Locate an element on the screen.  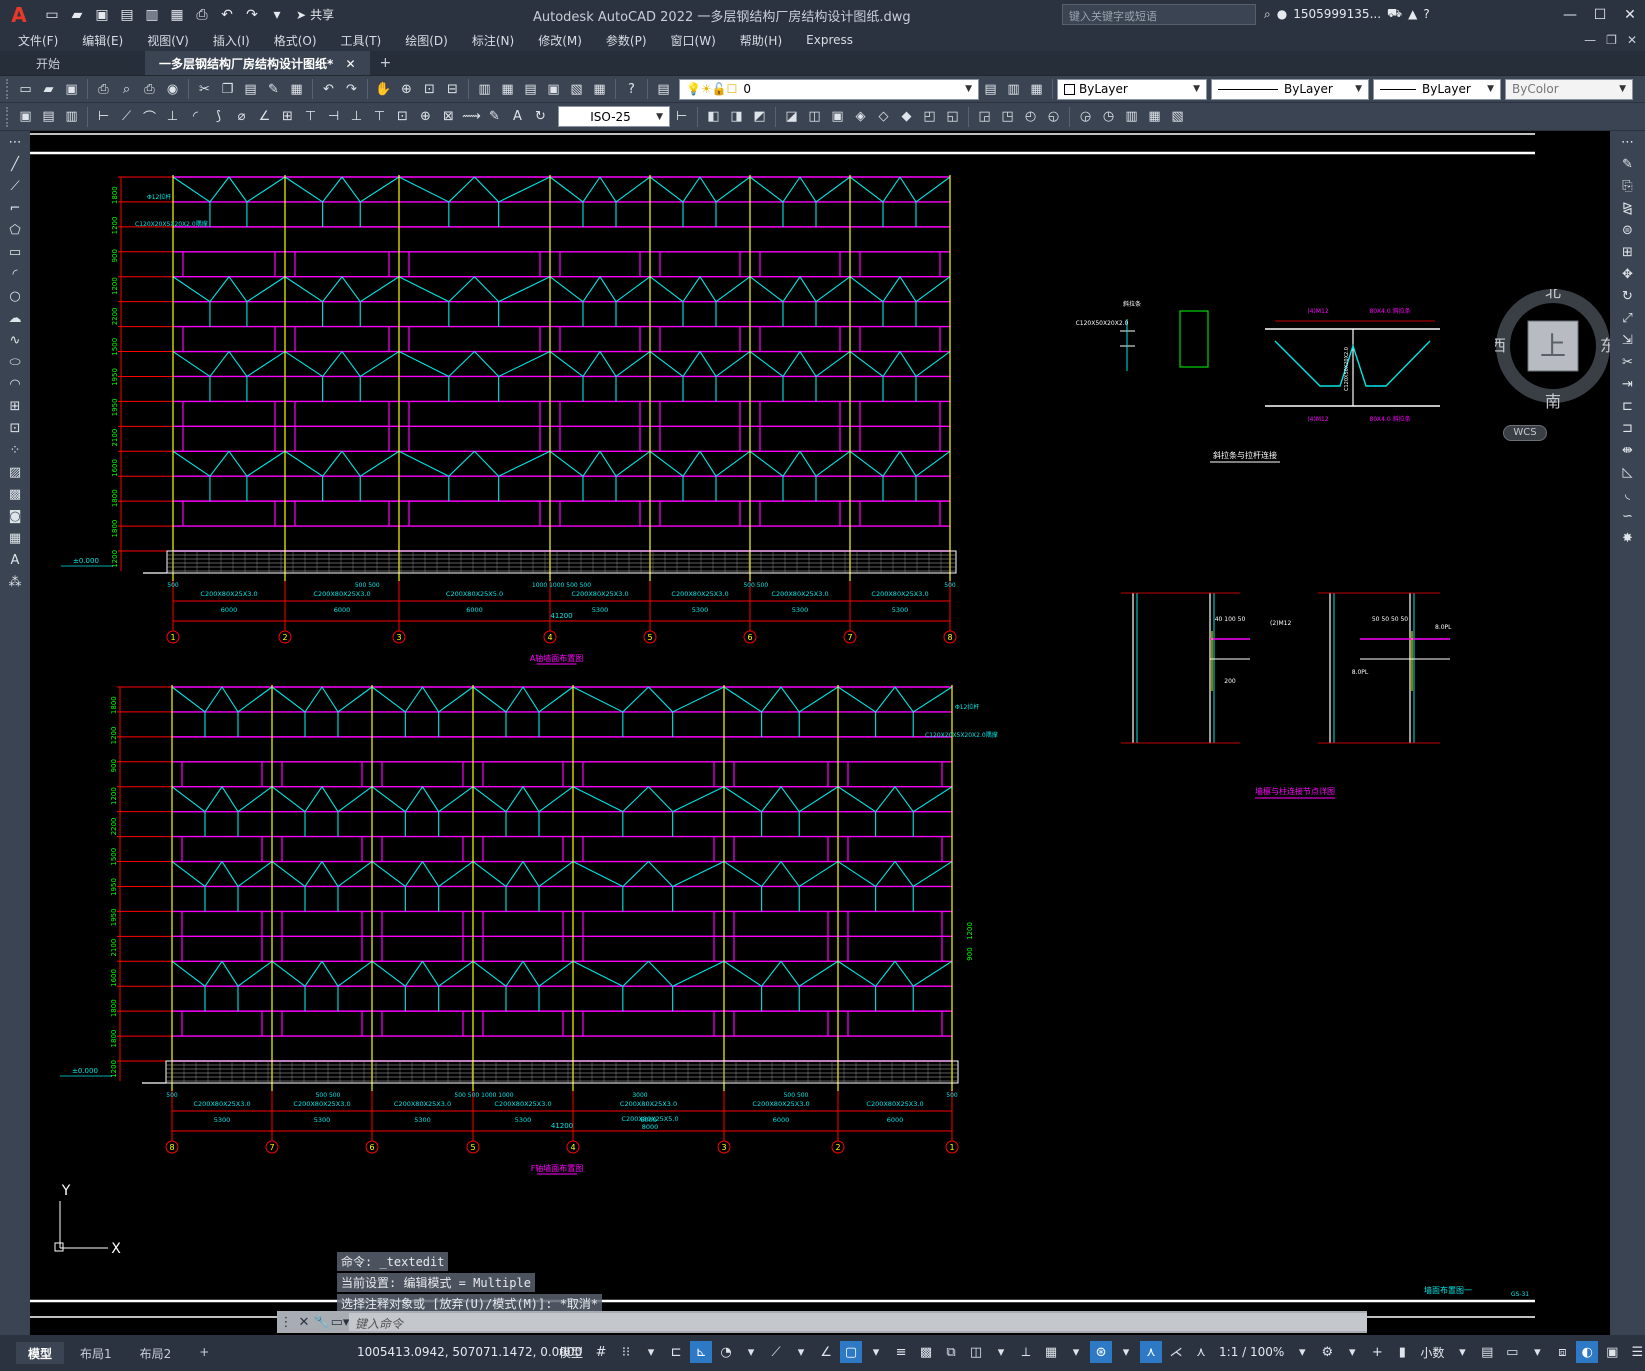
minimize-icon: — is located at coordinates (1570, 14).